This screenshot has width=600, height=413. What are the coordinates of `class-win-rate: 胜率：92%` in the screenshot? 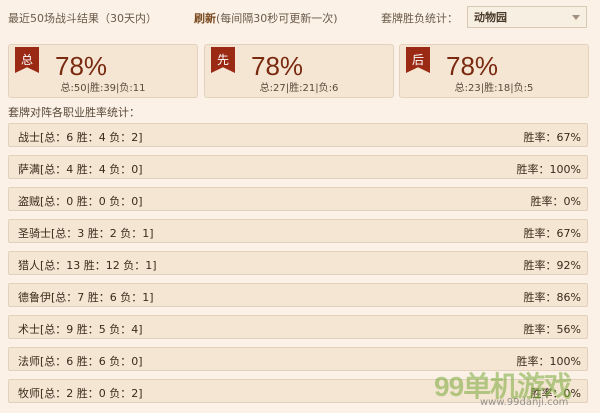 It's located at (552, 265).